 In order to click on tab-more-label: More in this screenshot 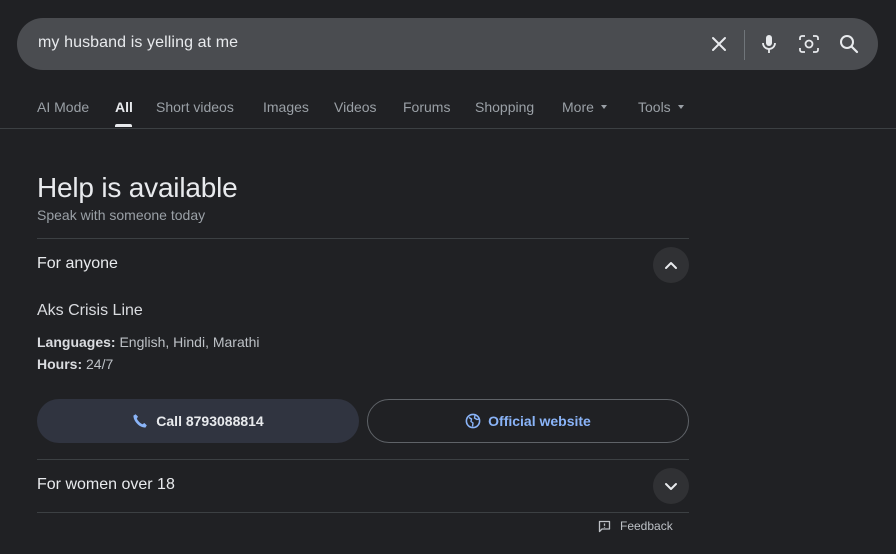, I will do `click(578, 107)`.